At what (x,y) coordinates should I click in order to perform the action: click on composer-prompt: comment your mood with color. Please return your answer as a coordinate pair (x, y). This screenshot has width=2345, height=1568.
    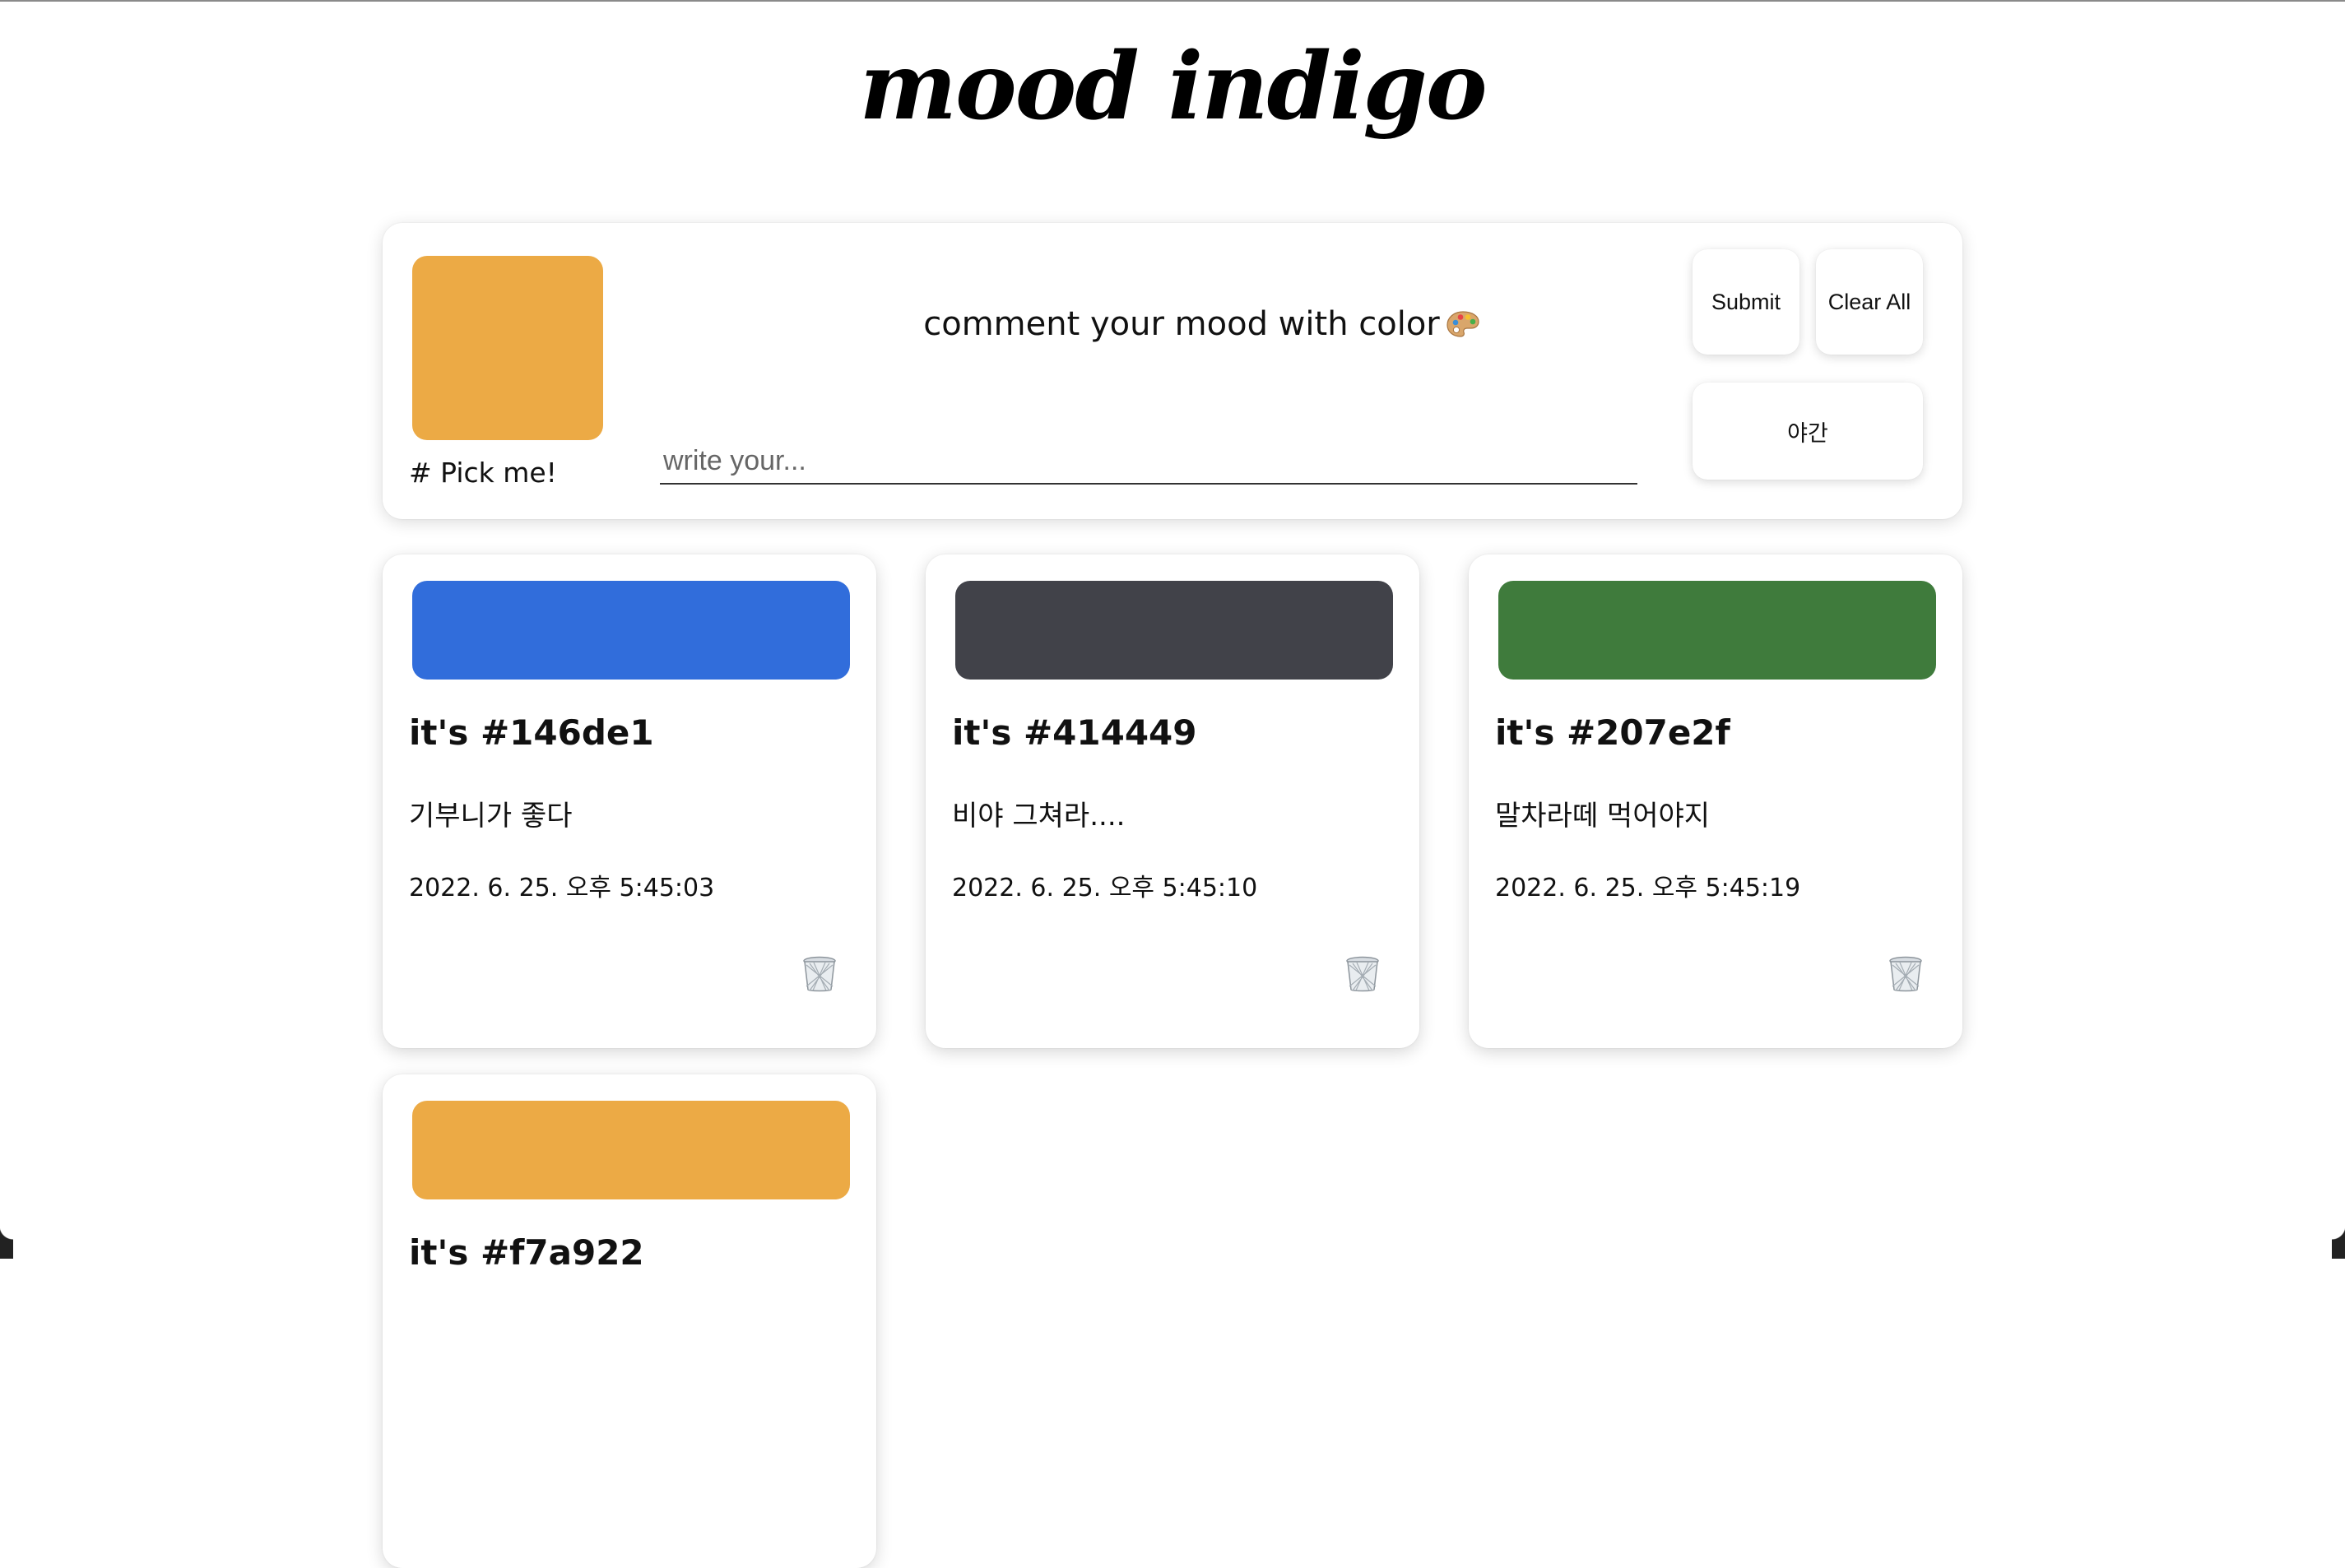
    Looking at the image, I should click on (1201, 324).